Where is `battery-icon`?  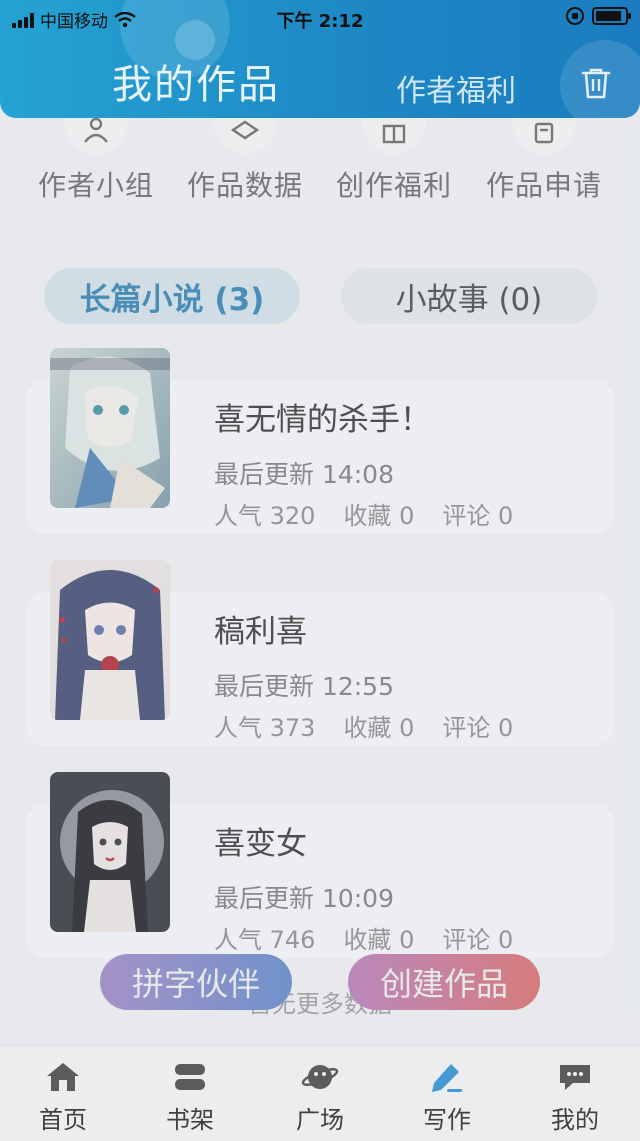 battery-icon is located at coordinates (611, 16).